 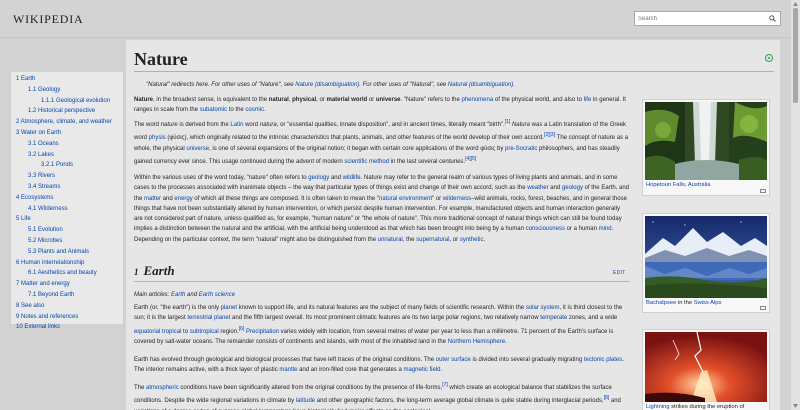 I want to click on toc-item: 2 Atmosphere, climate, and weather, so click(x=67, y=122).